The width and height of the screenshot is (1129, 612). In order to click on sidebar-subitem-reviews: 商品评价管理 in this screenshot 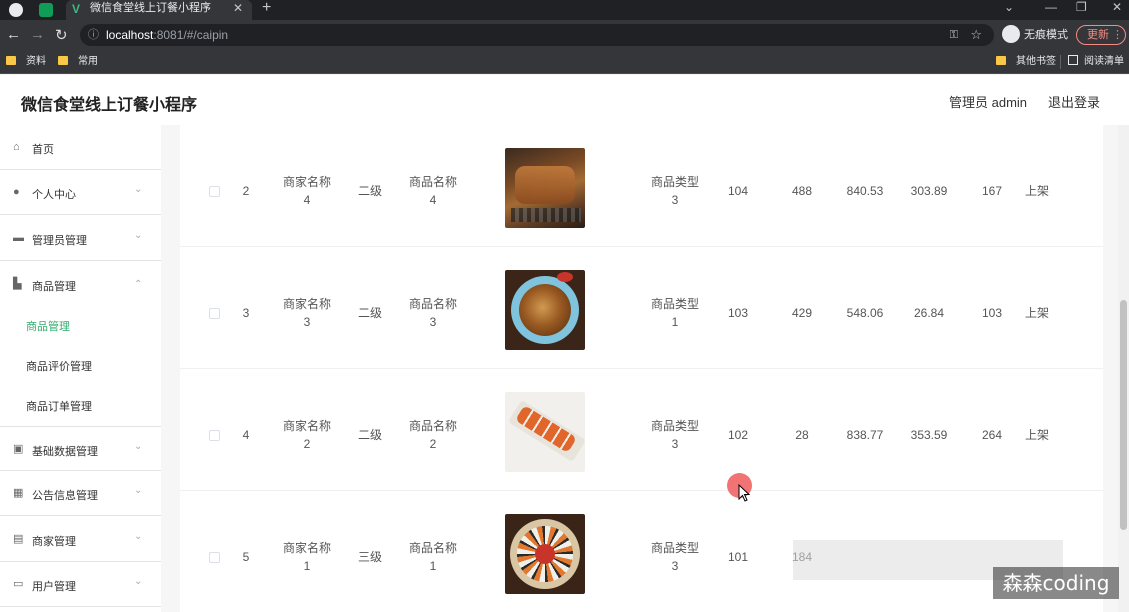, I will do `click(59, 366)`.